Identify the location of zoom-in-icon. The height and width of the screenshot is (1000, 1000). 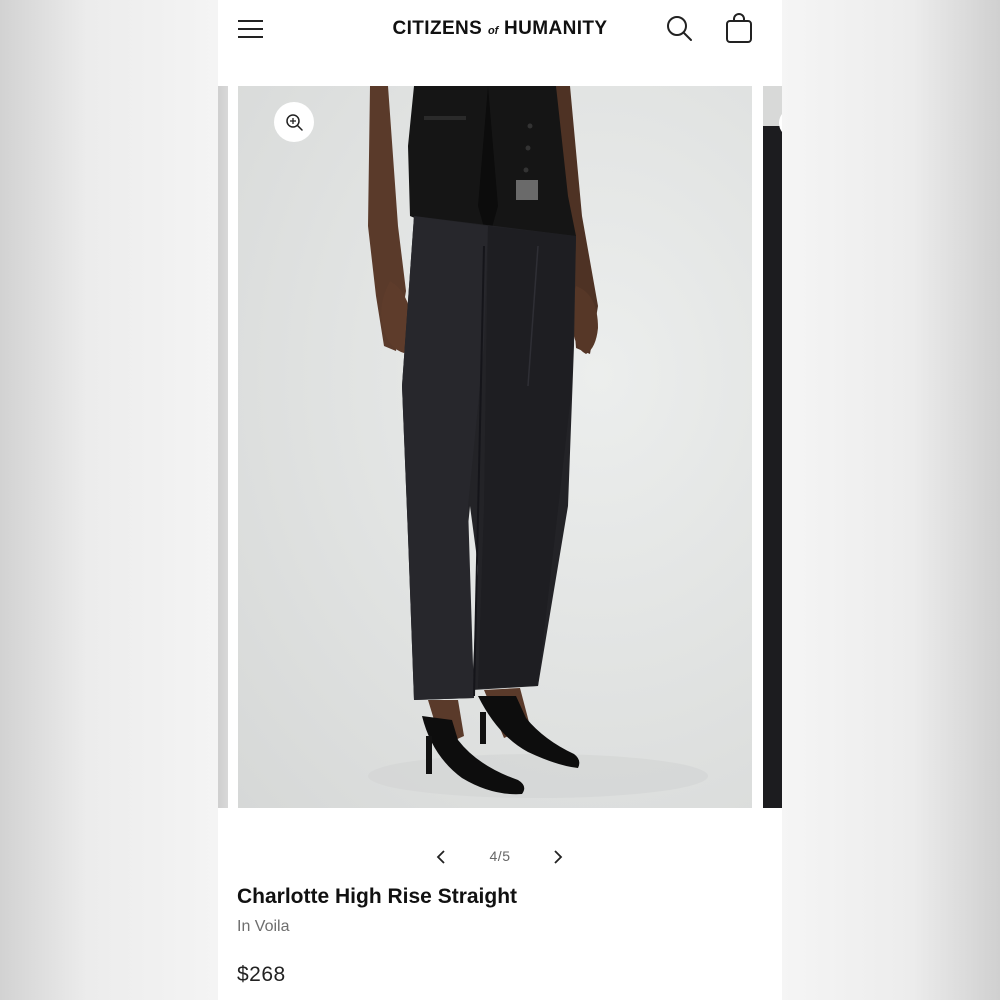
(294, 122).